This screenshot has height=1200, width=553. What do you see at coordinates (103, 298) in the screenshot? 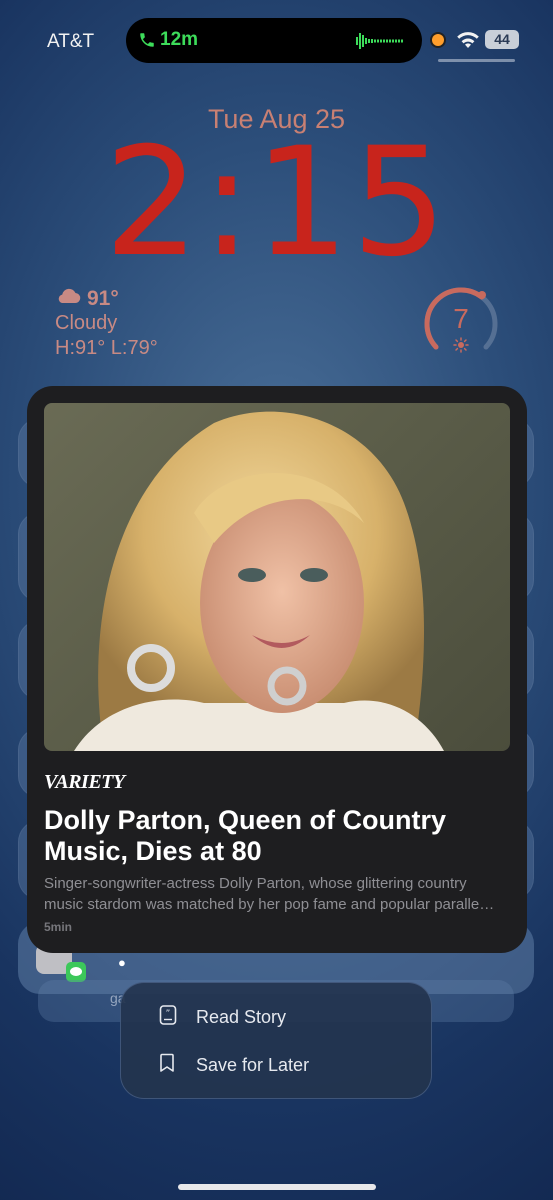
I see `weather-temperature: 91°` at bounding box center [103, 298].